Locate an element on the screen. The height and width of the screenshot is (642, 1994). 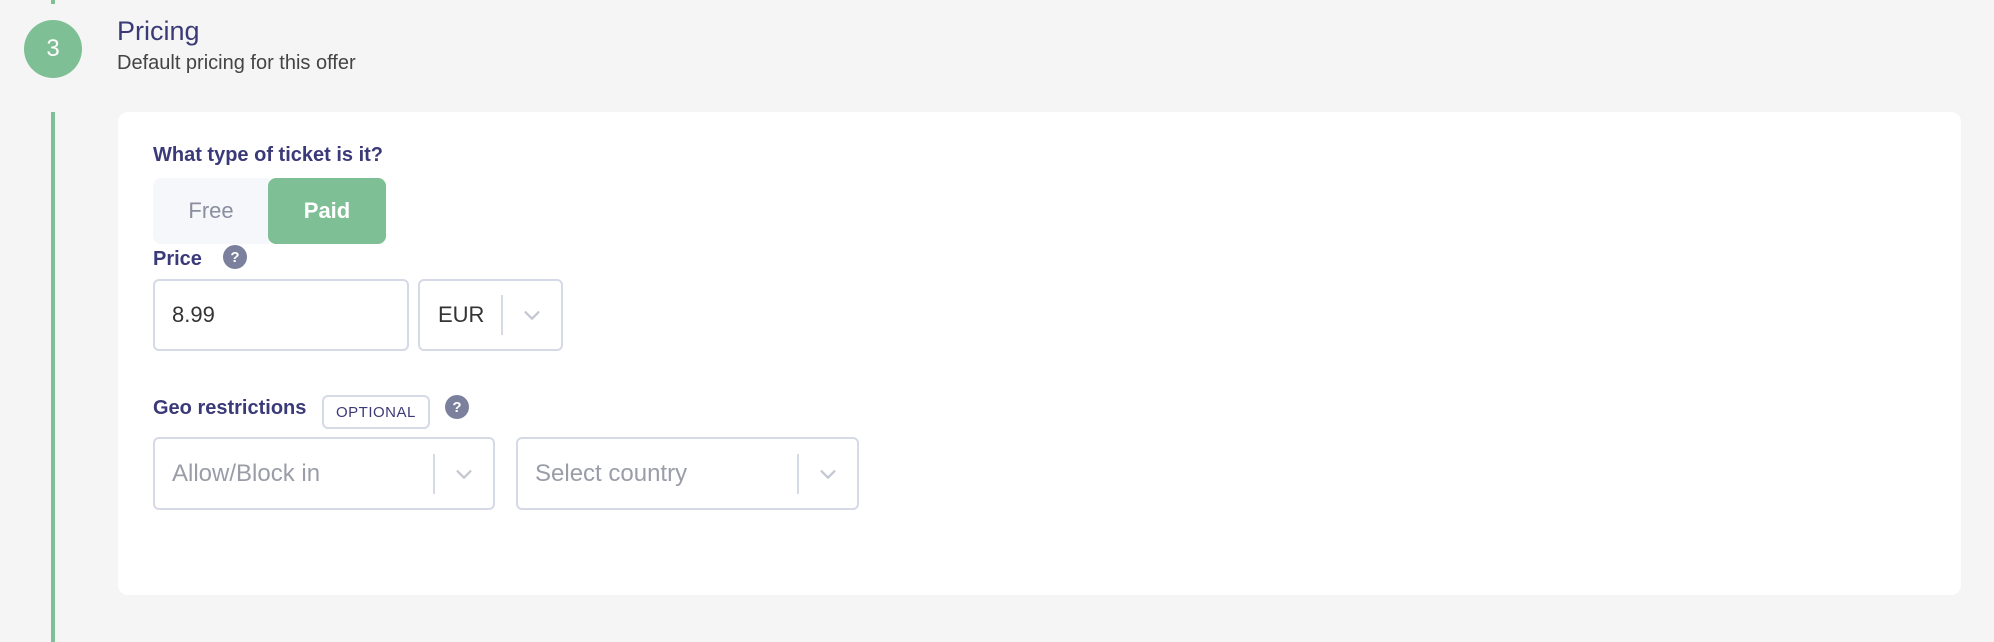
price-label: Price is located at coordinates (177, 259).